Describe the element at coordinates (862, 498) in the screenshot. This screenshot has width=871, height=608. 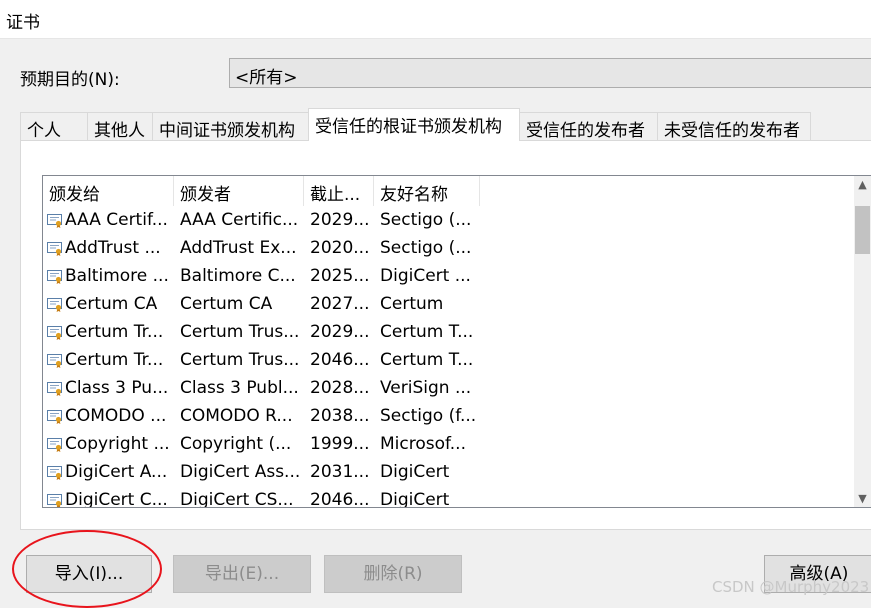
I see `scroll-down-icon: ▼` at that location.